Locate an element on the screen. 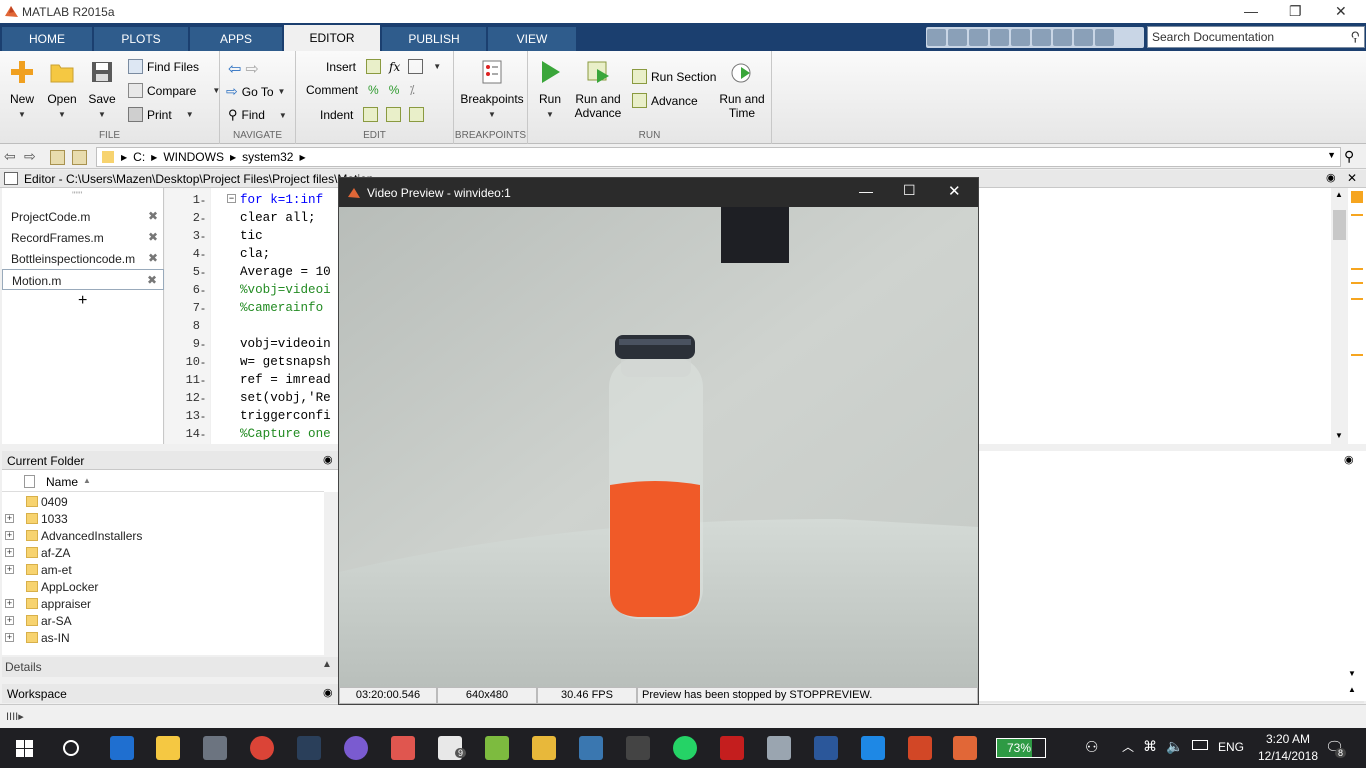 The width and height of the screenshot is (1366, 768). copy-icon is located at coordinates (999, 37).